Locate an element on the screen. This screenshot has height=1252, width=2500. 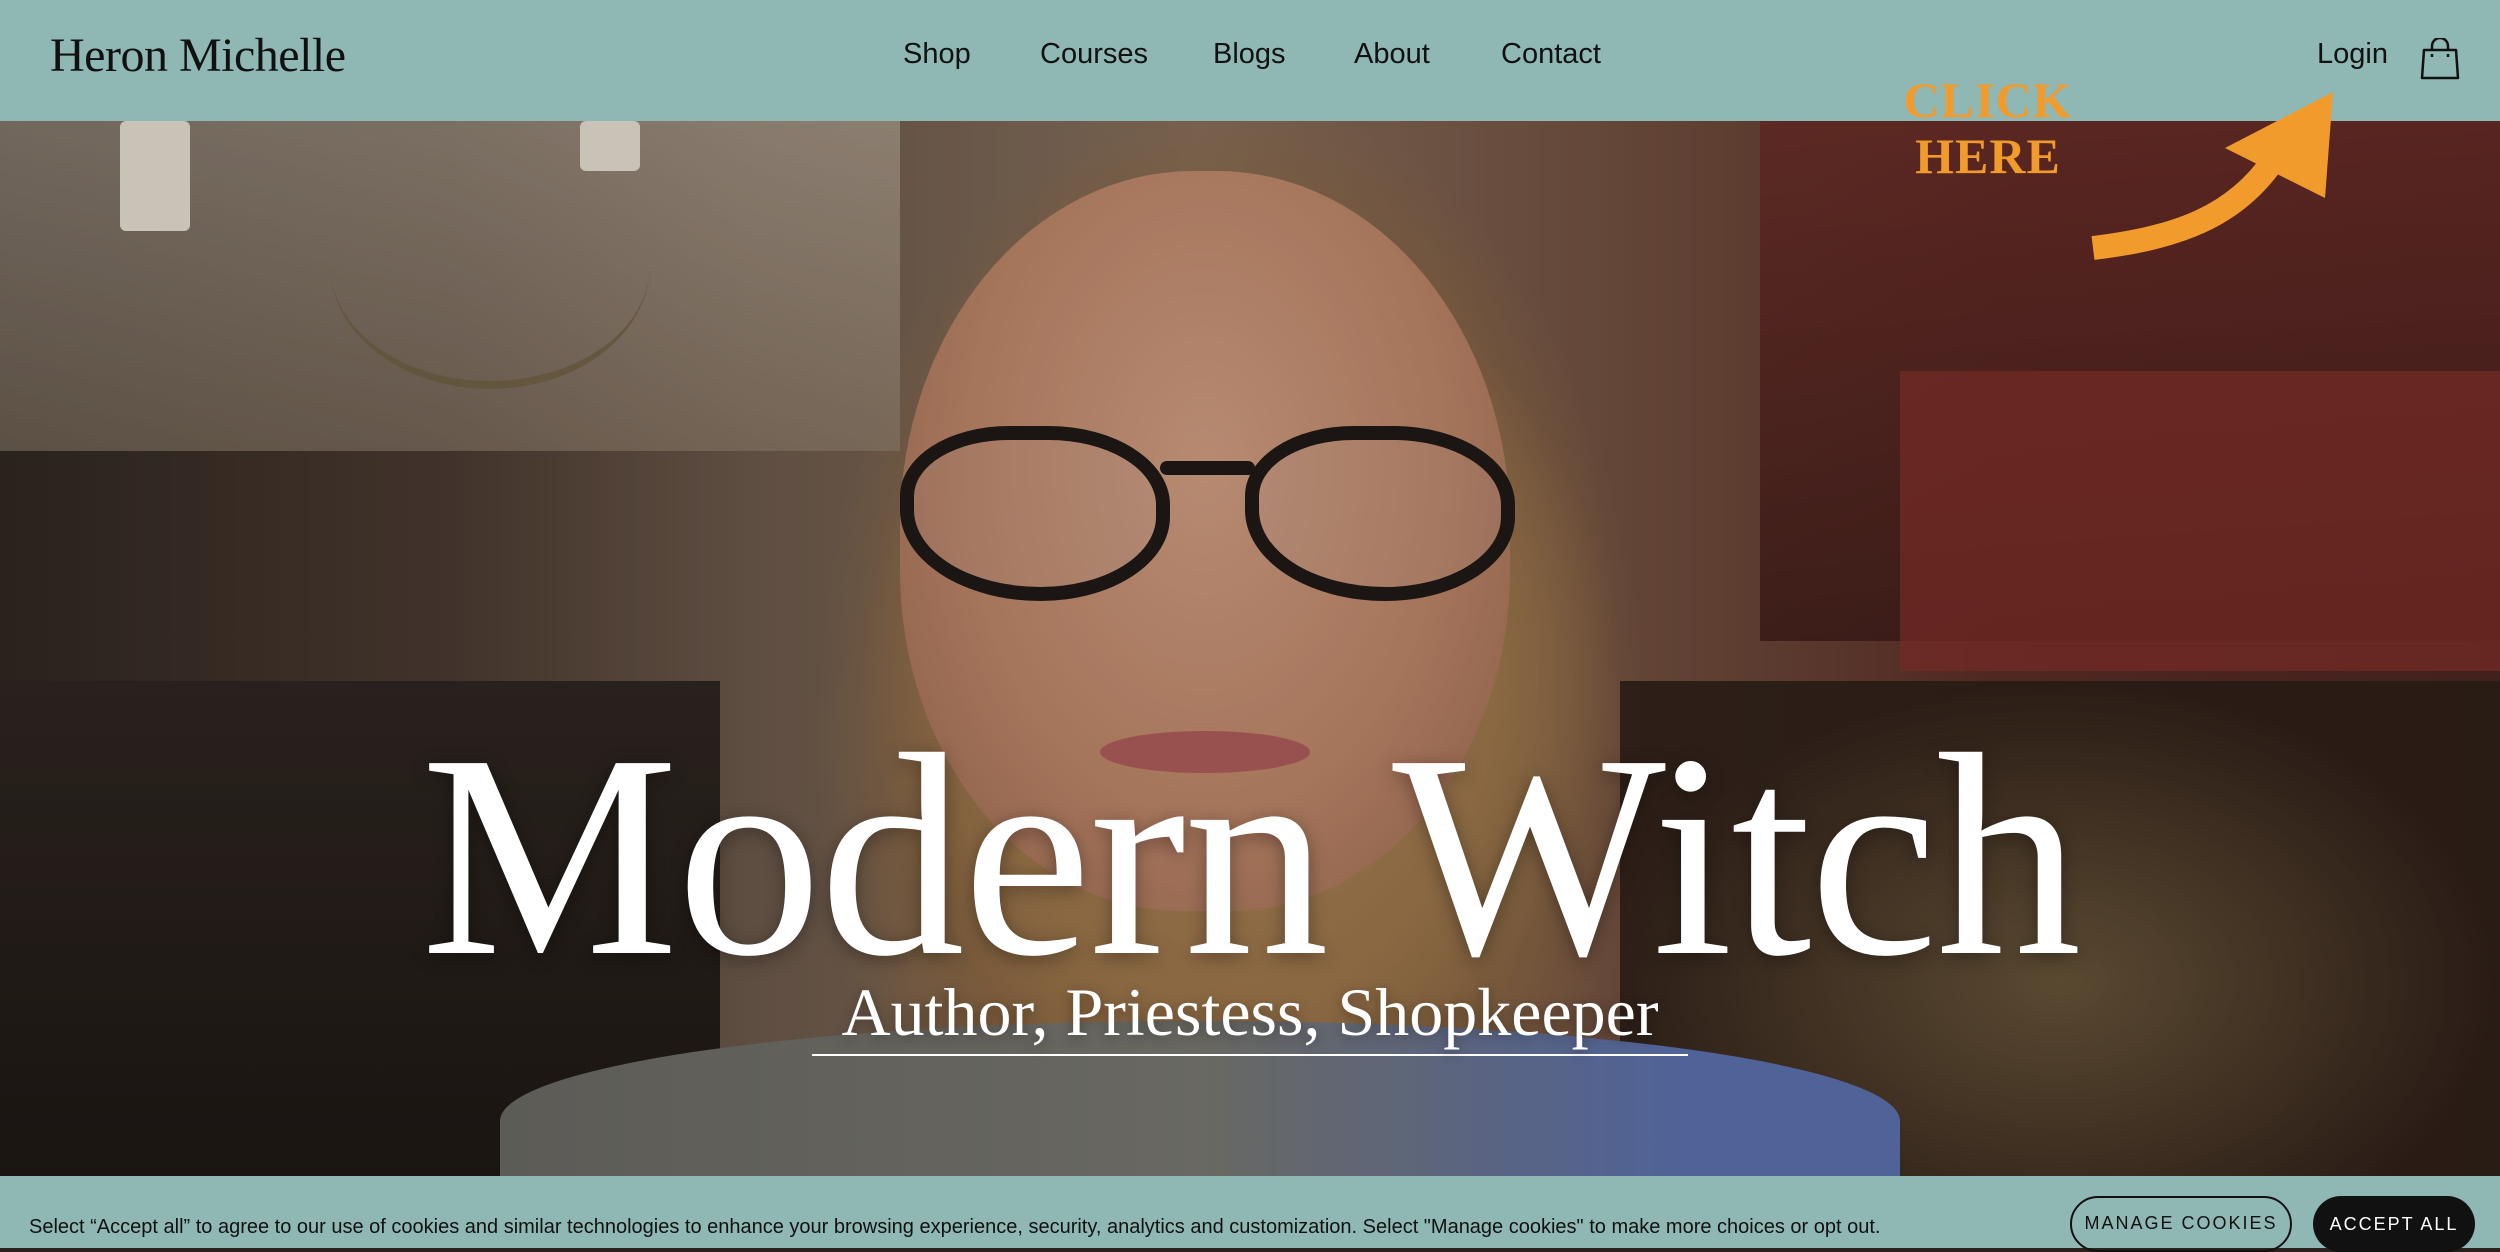
login-link: Login is located at coordinates (2352, 54).